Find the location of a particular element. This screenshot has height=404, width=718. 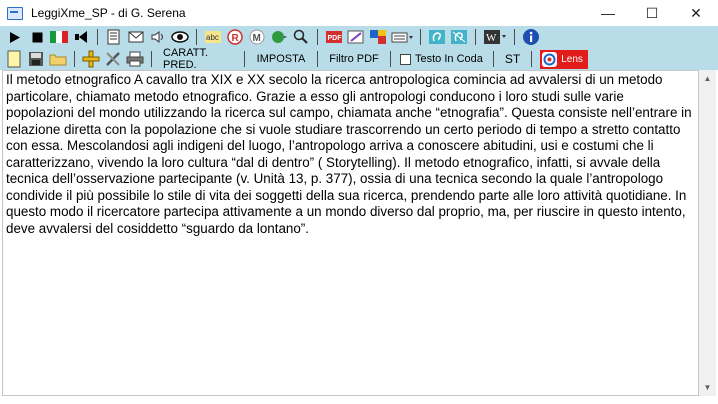

st-button: ST is located at coordinates (512, 59).